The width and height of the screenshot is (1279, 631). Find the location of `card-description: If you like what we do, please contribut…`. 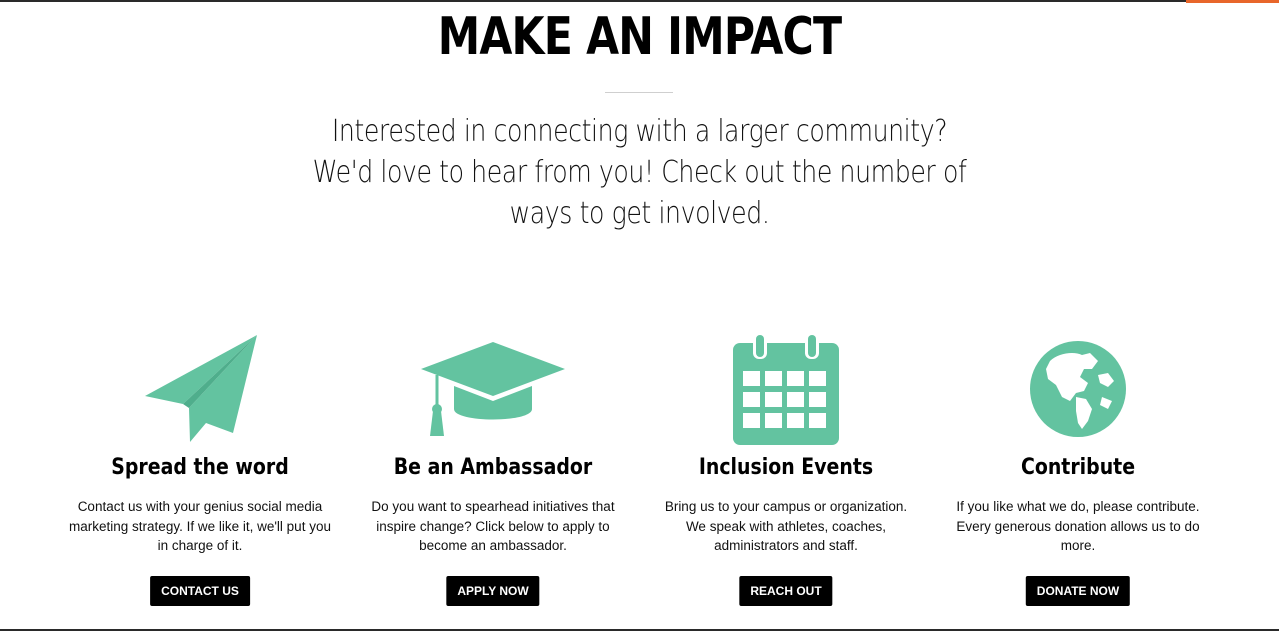

card-description: If you like what we do, please contribut… is located at coordinates (1078, 526).